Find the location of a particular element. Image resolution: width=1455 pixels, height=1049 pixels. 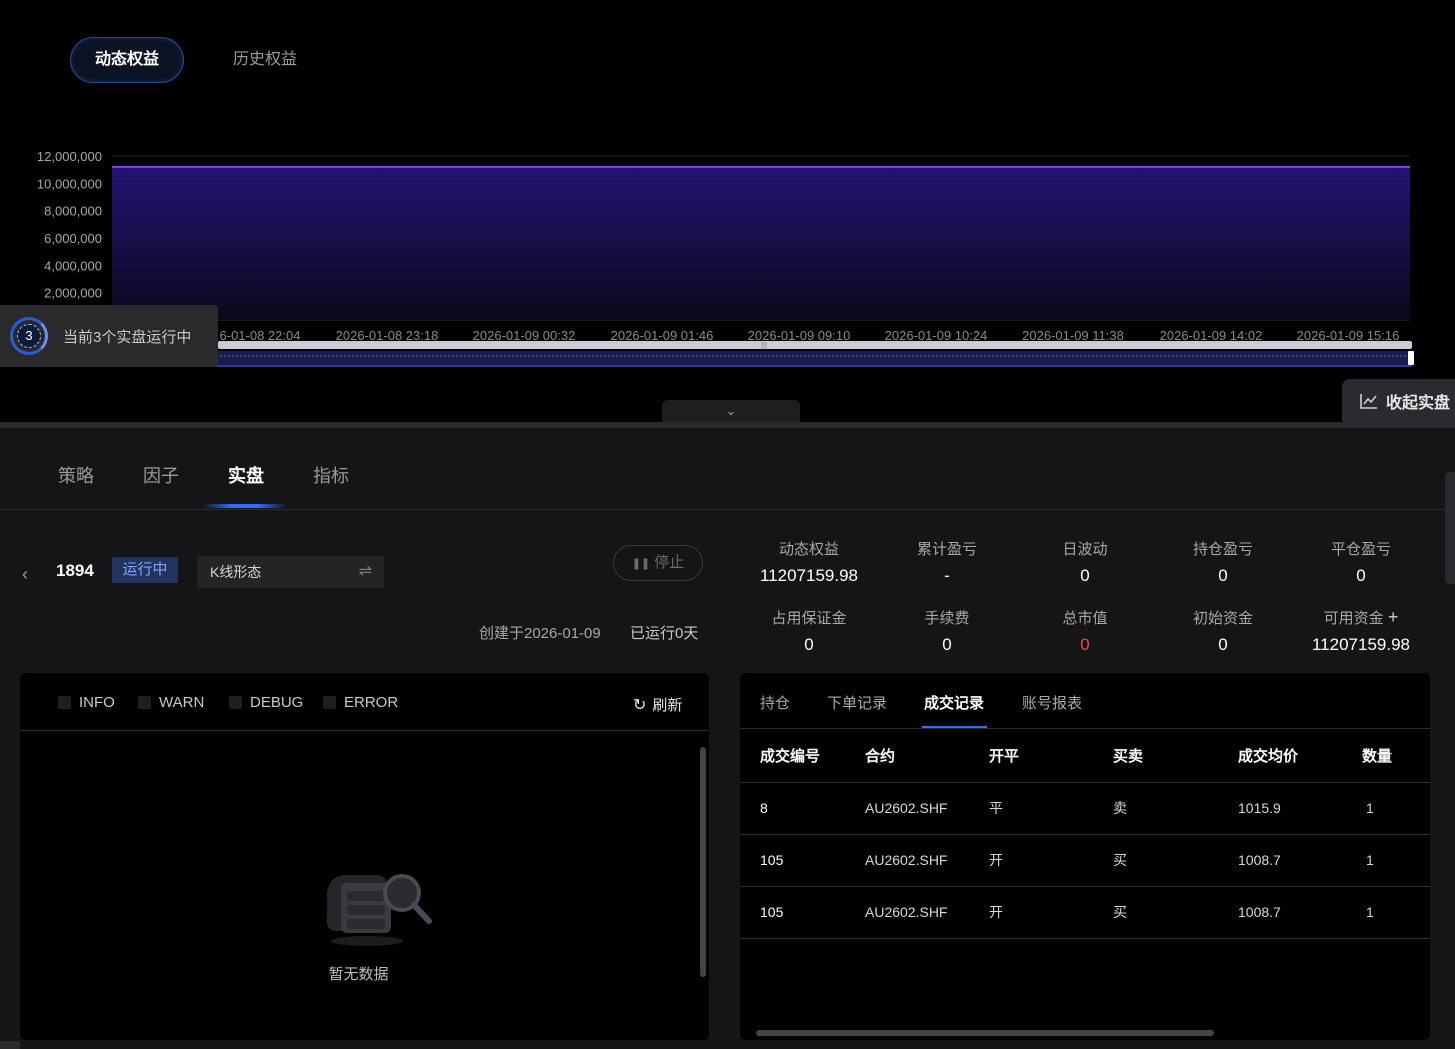

table-row: 8 AU2602.SHF 平 卖 1015.9 1 is located at coordinates (1085, 808).